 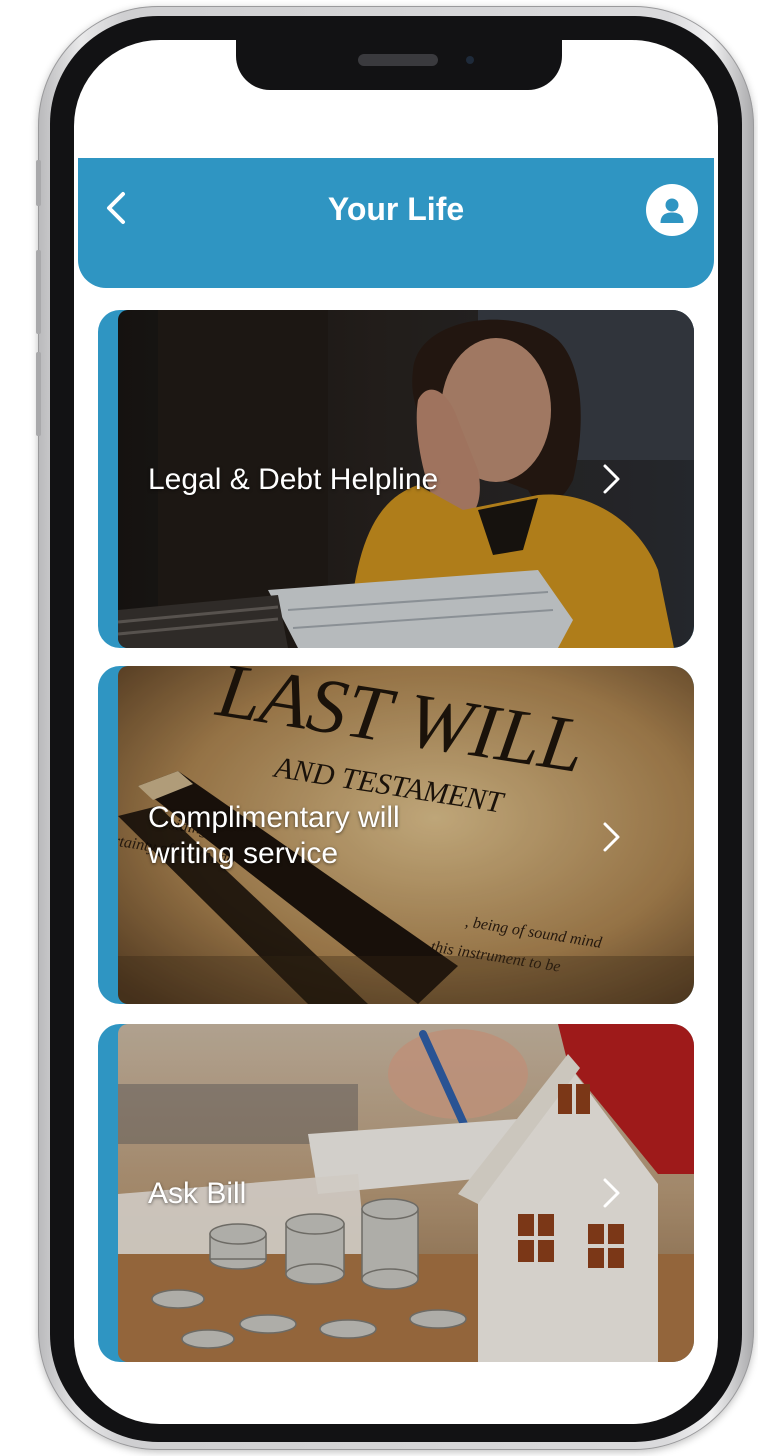 What do you see at coordinates (38, 183) in the screenshot?
I see `mute-switch` at bounding box center [38, 183].